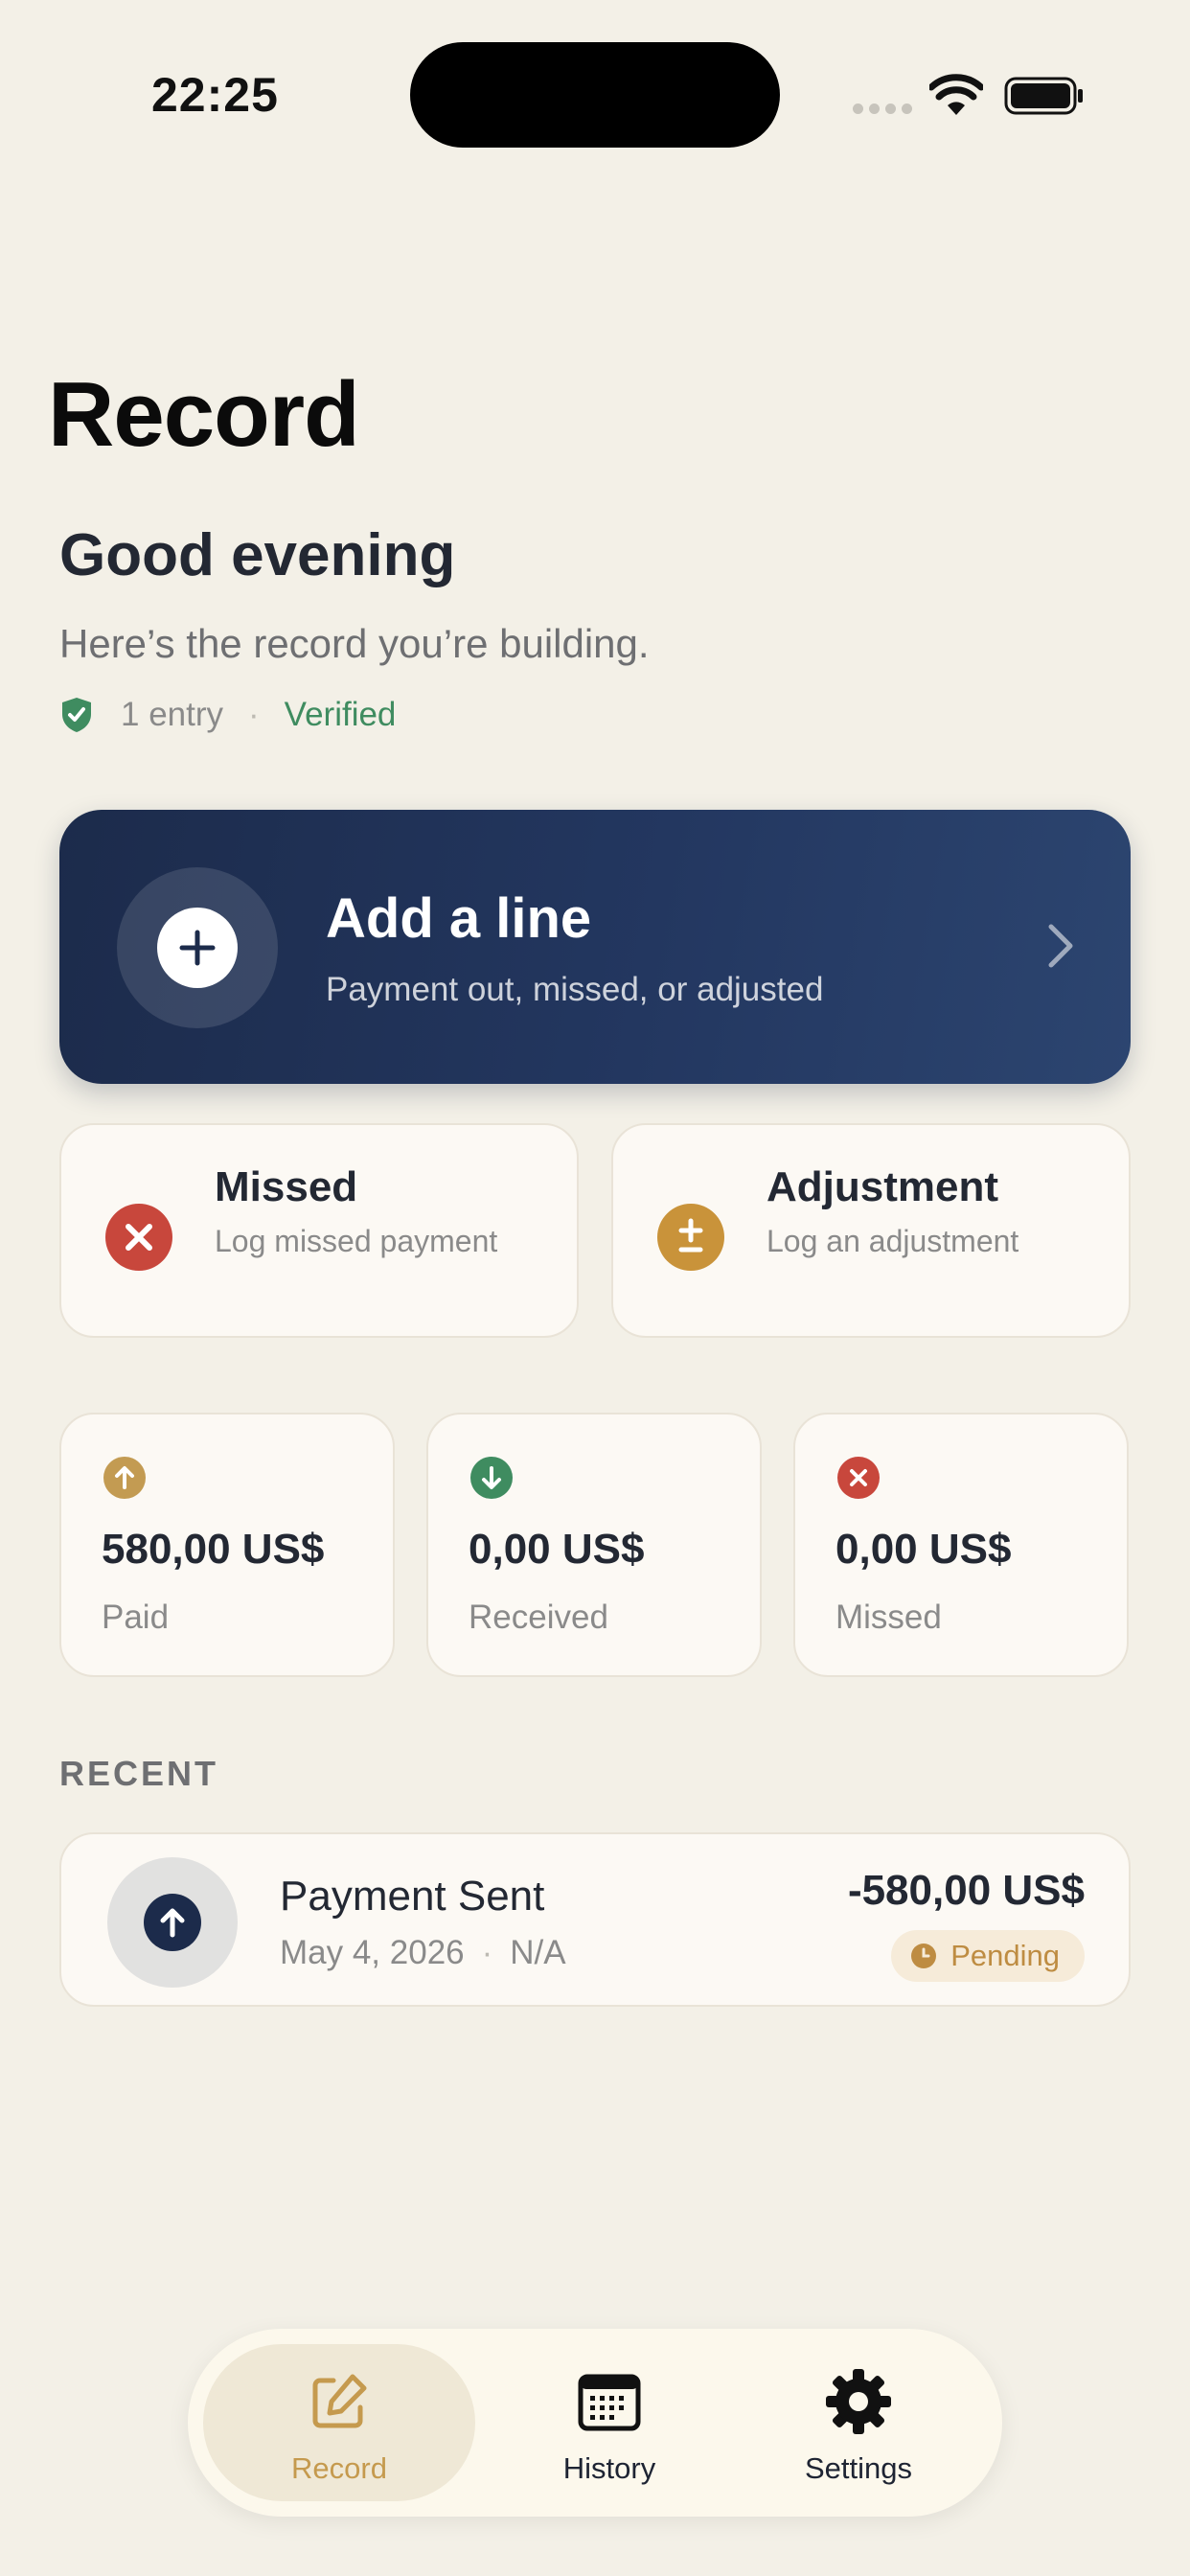 Image resolution: width=1190 pixels, height=2576 pixels. What do you see at coordinates (883, 109) in the screenshot?
I see `cellular-signal-icon` at bounding box center [883, 109].